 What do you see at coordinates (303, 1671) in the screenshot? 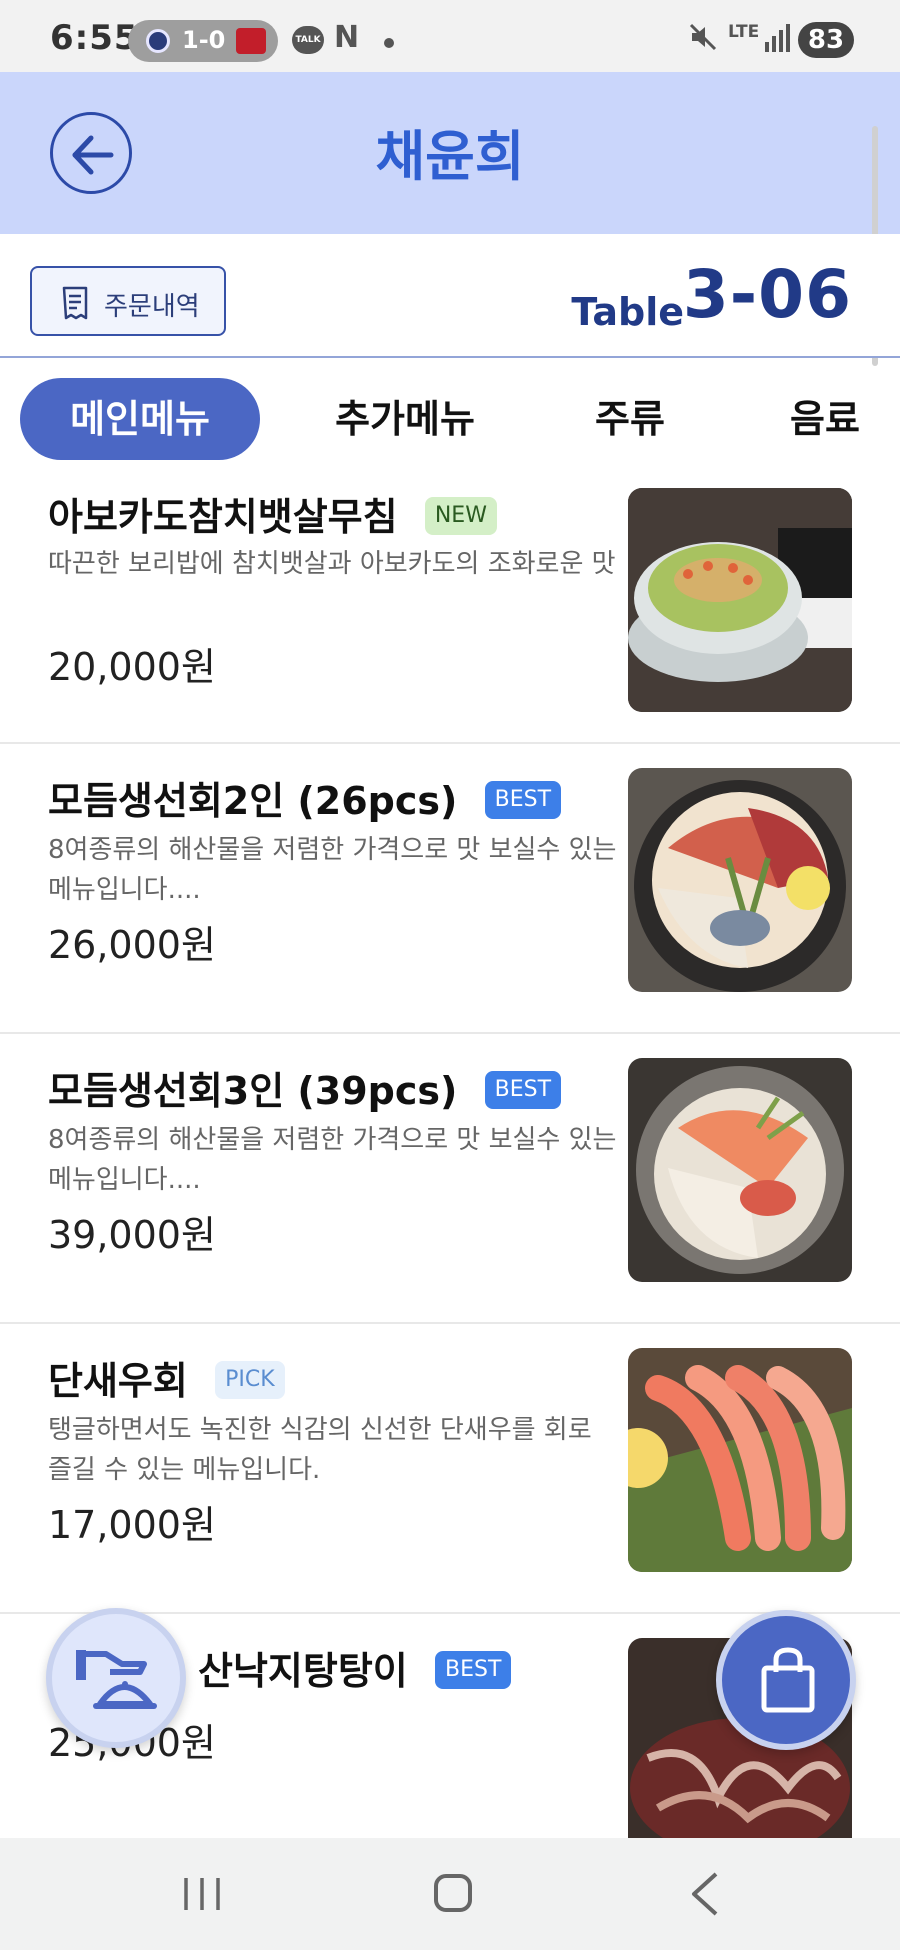
I see `menu-item-name: 산낙지탕탕이` at bounding box center [303, 1671].